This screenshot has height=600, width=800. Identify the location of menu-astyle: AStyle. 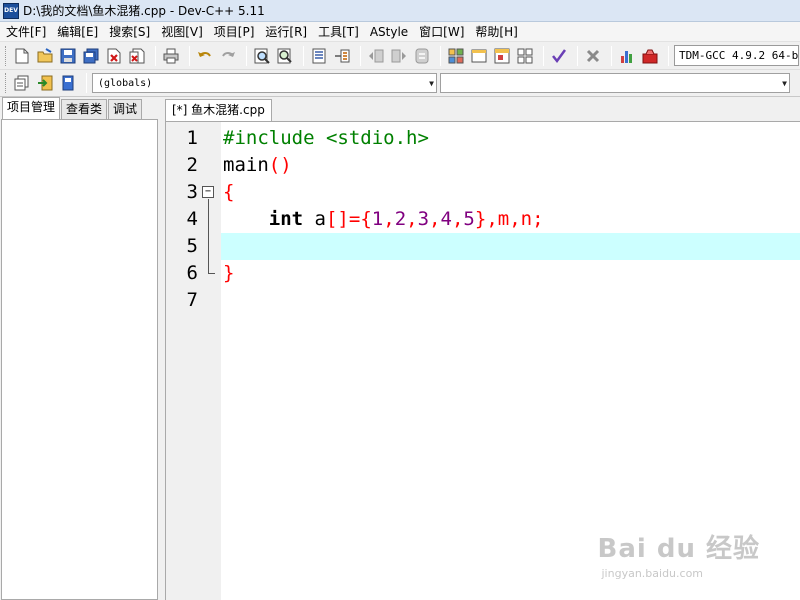
(389, 32).